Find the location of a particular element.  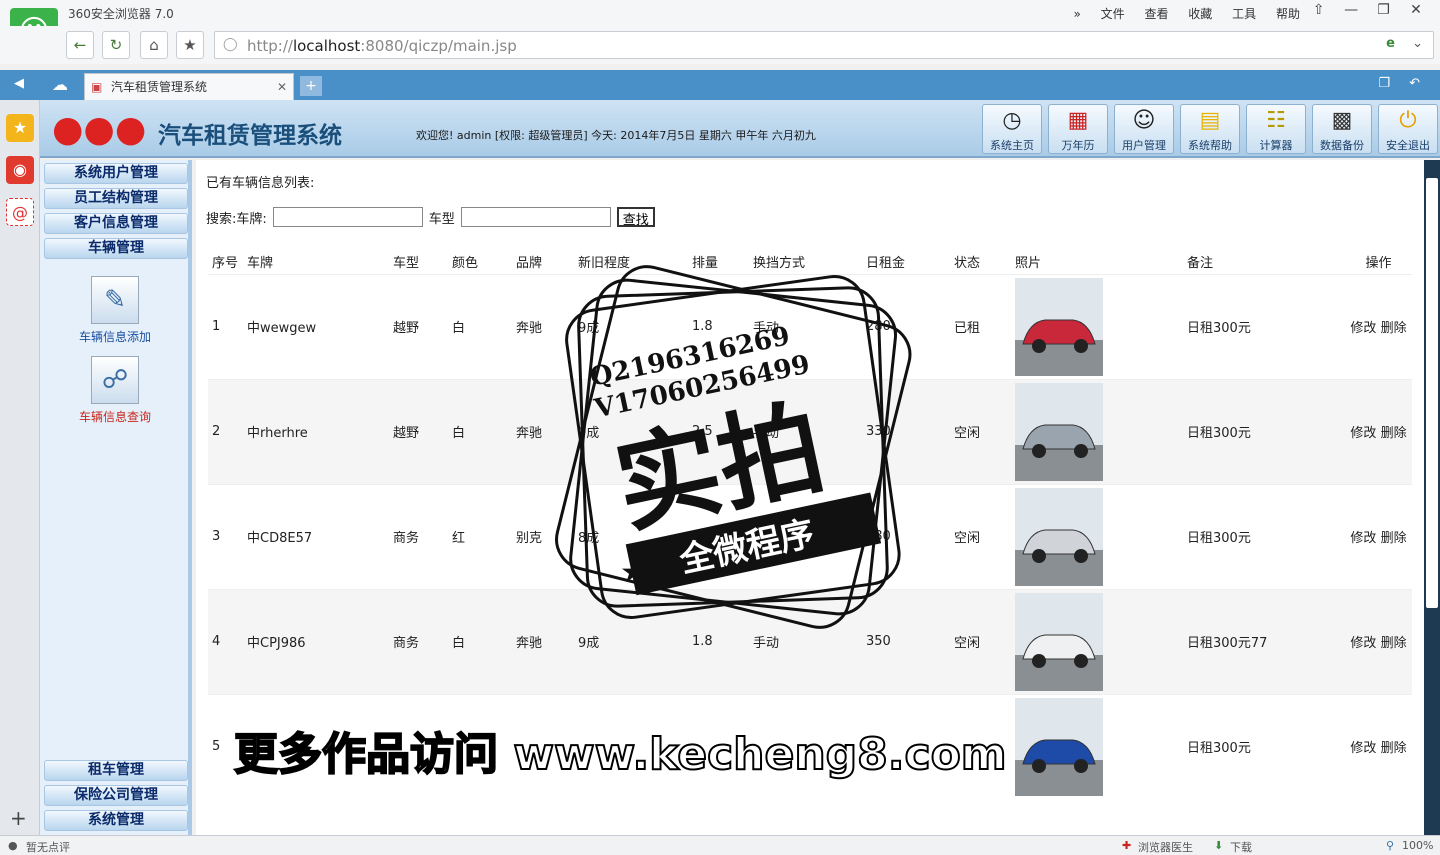

column-header: 换挡方式 is located at coordinates (805, 262).